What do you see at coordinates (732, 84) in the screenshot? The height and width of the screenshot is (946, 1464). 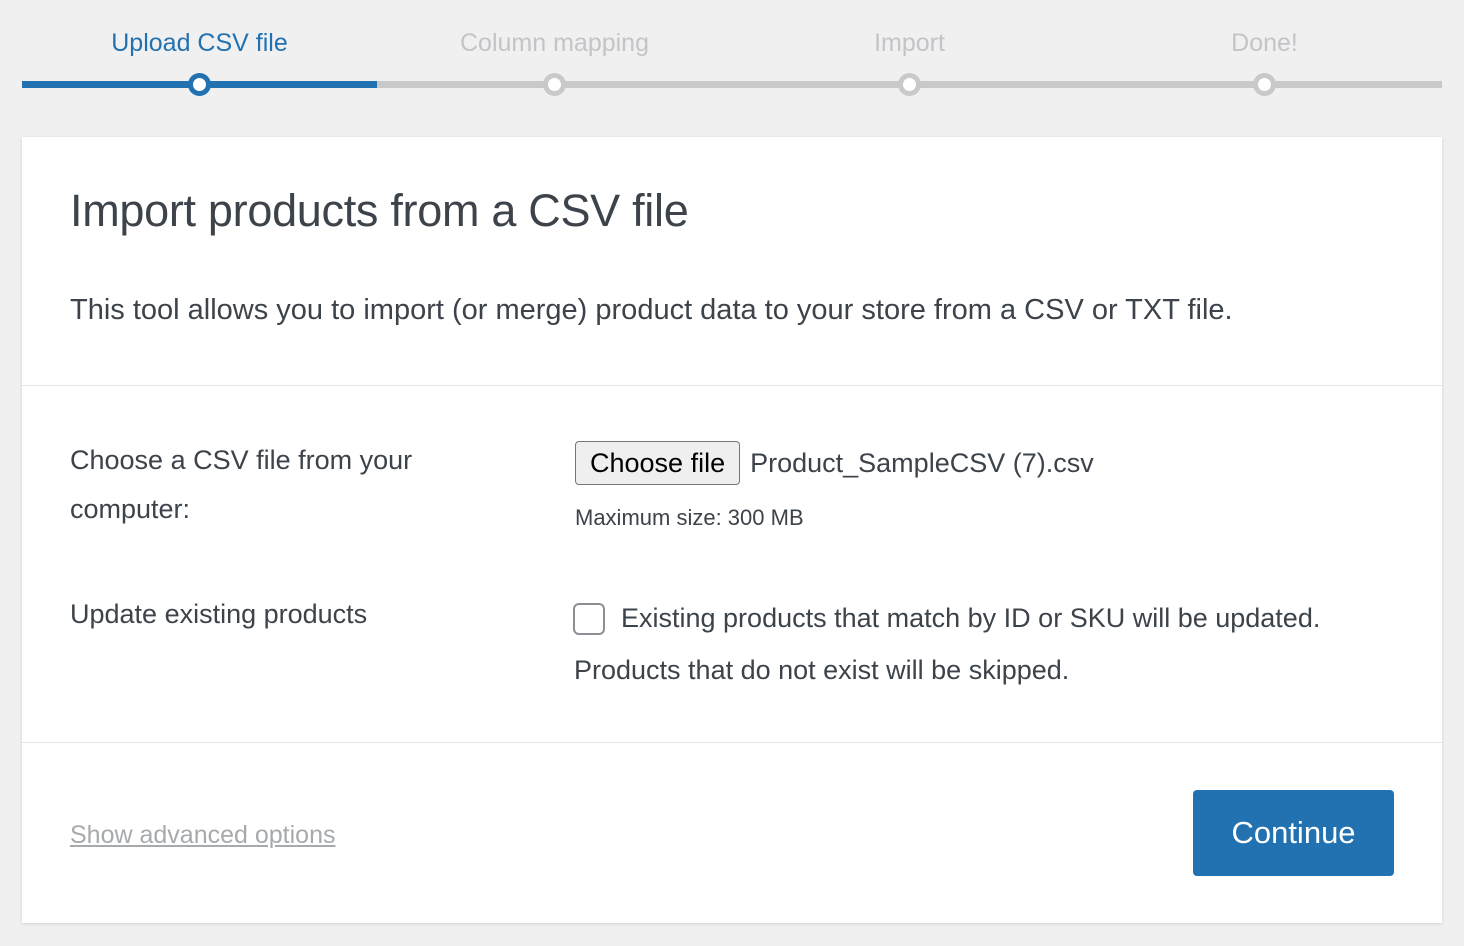 I see `progress-track` at bounding box center [732, 84].